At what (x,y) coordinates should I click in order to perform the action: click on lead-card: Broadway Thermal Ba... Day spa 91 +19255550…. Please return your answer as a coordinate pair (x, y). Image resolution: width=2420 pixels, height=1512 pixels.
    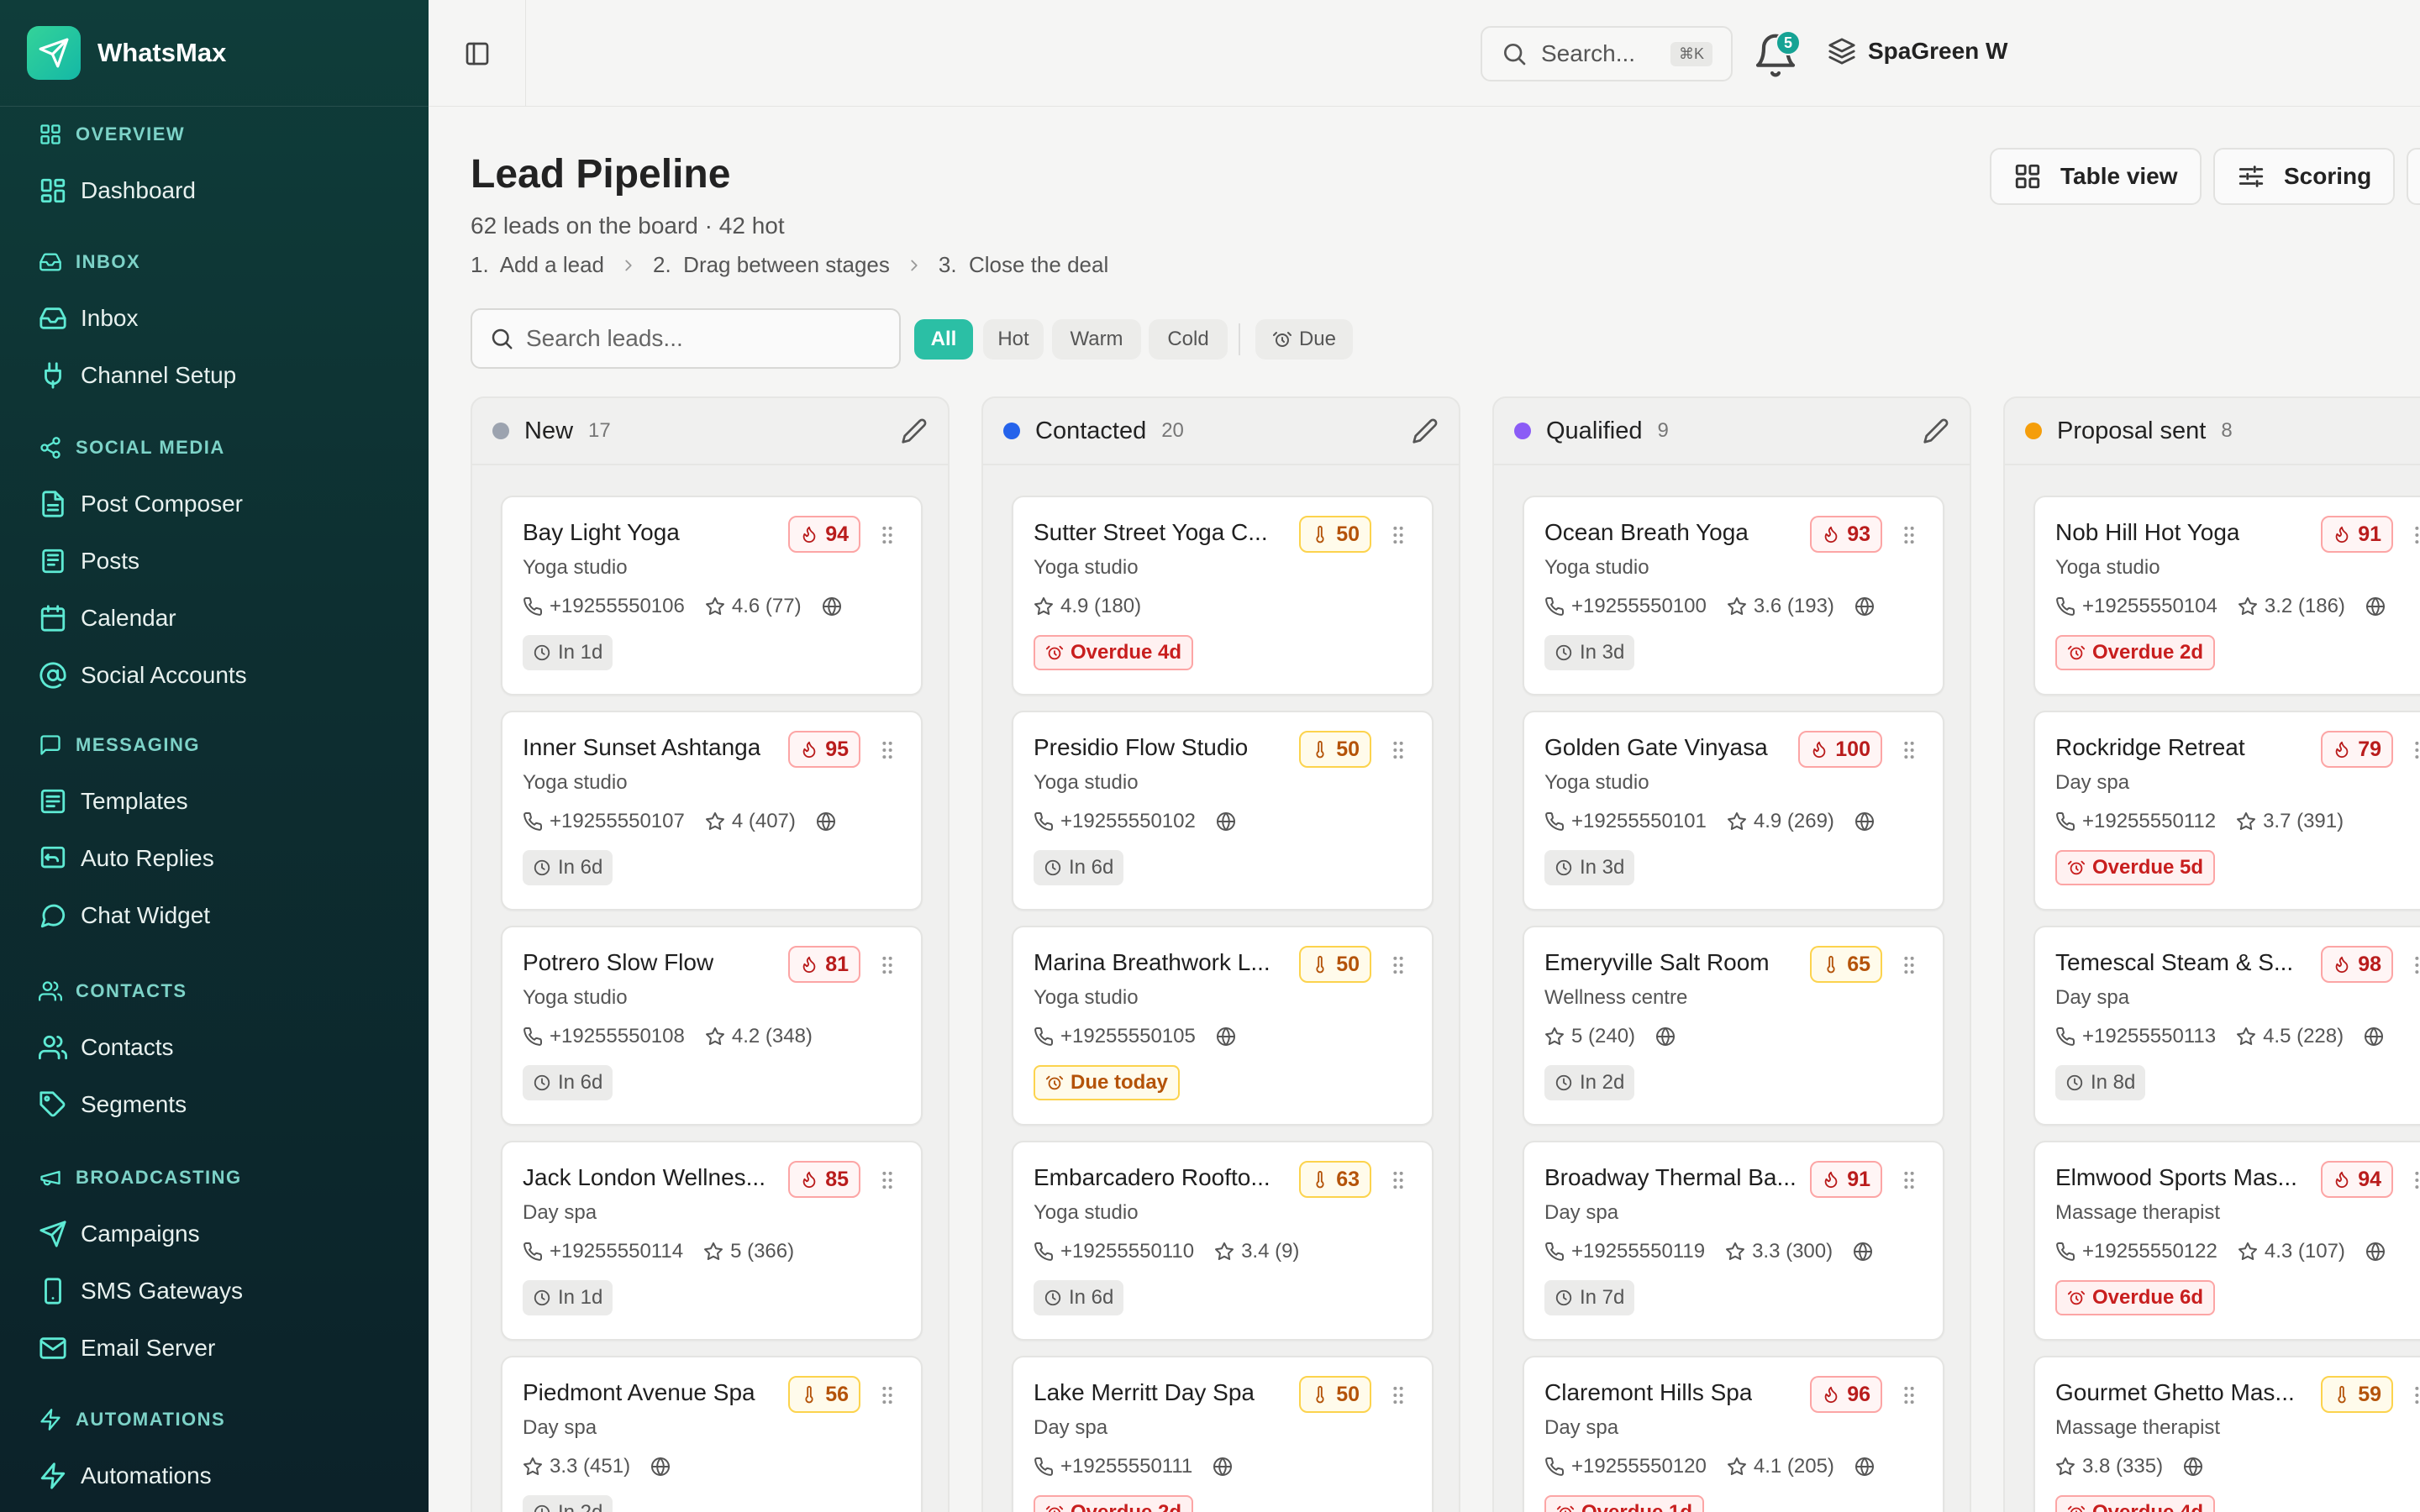
    Looking at the image, I should click on (1734, 1241).